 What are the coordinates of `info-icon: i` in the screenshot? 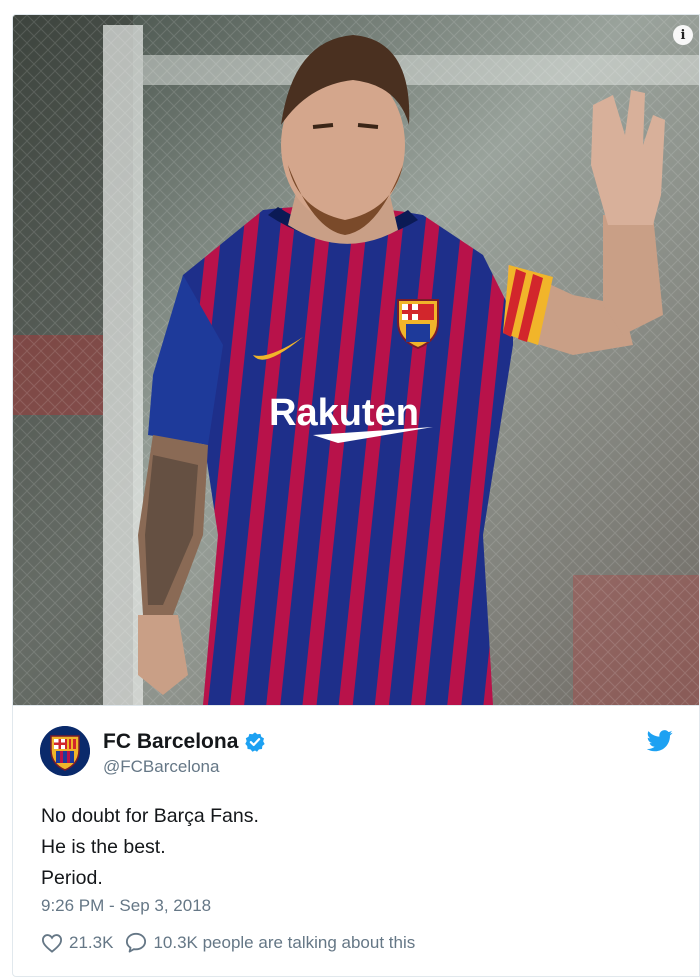 It's located at (683, 35).